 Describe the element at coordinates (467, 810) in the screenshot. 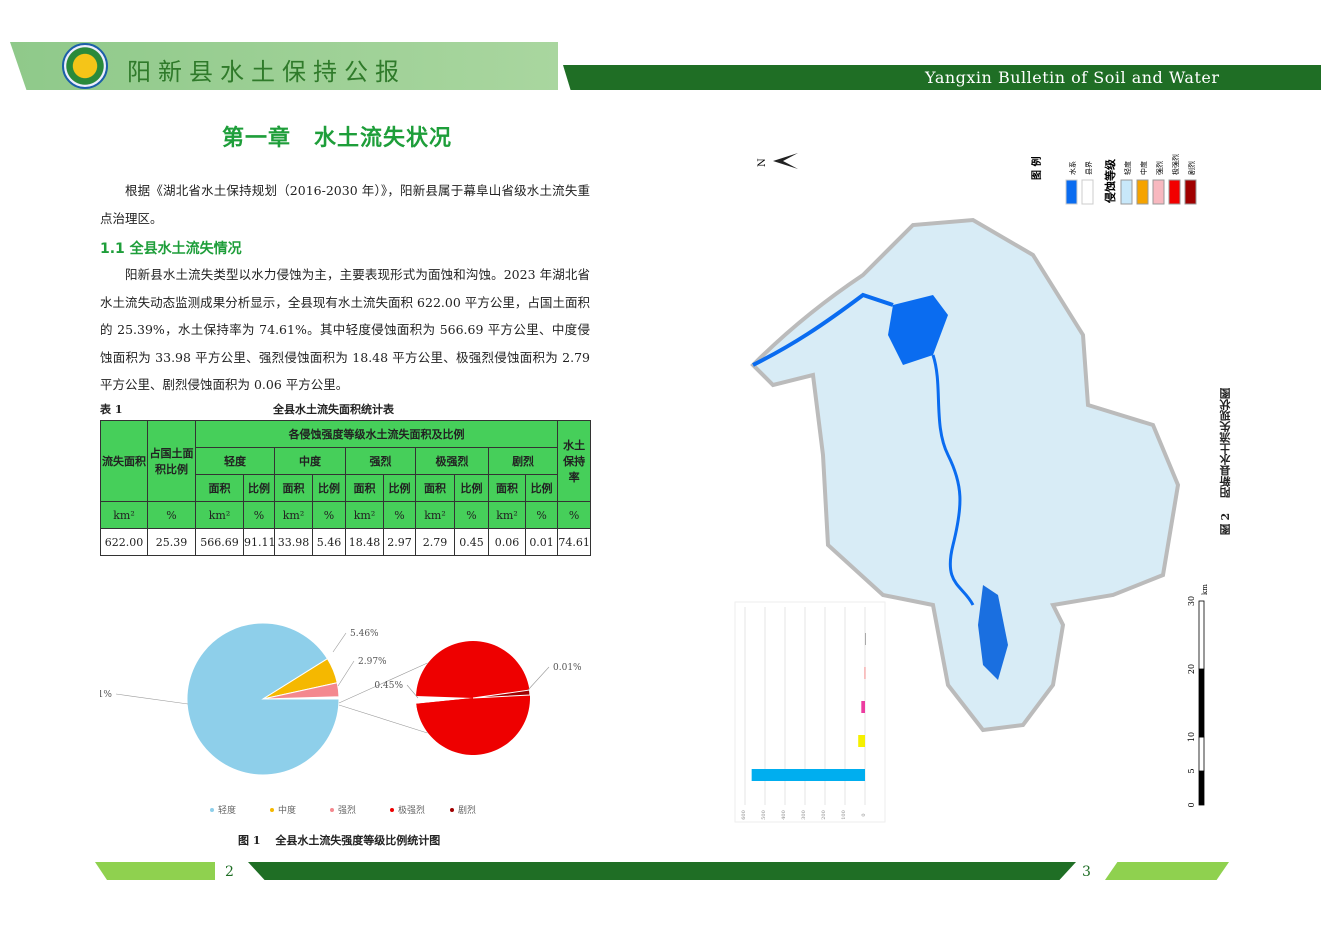

I see `legend-label: 剧烈` at that location.